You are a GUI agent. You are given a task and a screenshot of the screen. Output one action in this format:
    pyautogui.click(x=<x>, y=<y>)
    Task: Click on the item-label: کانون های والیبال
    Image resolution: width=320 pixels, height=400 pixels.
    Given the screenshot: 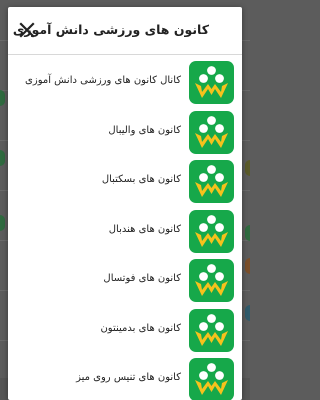 What is the action you would take?
    pyautogui.click(x=144, y=130)
    